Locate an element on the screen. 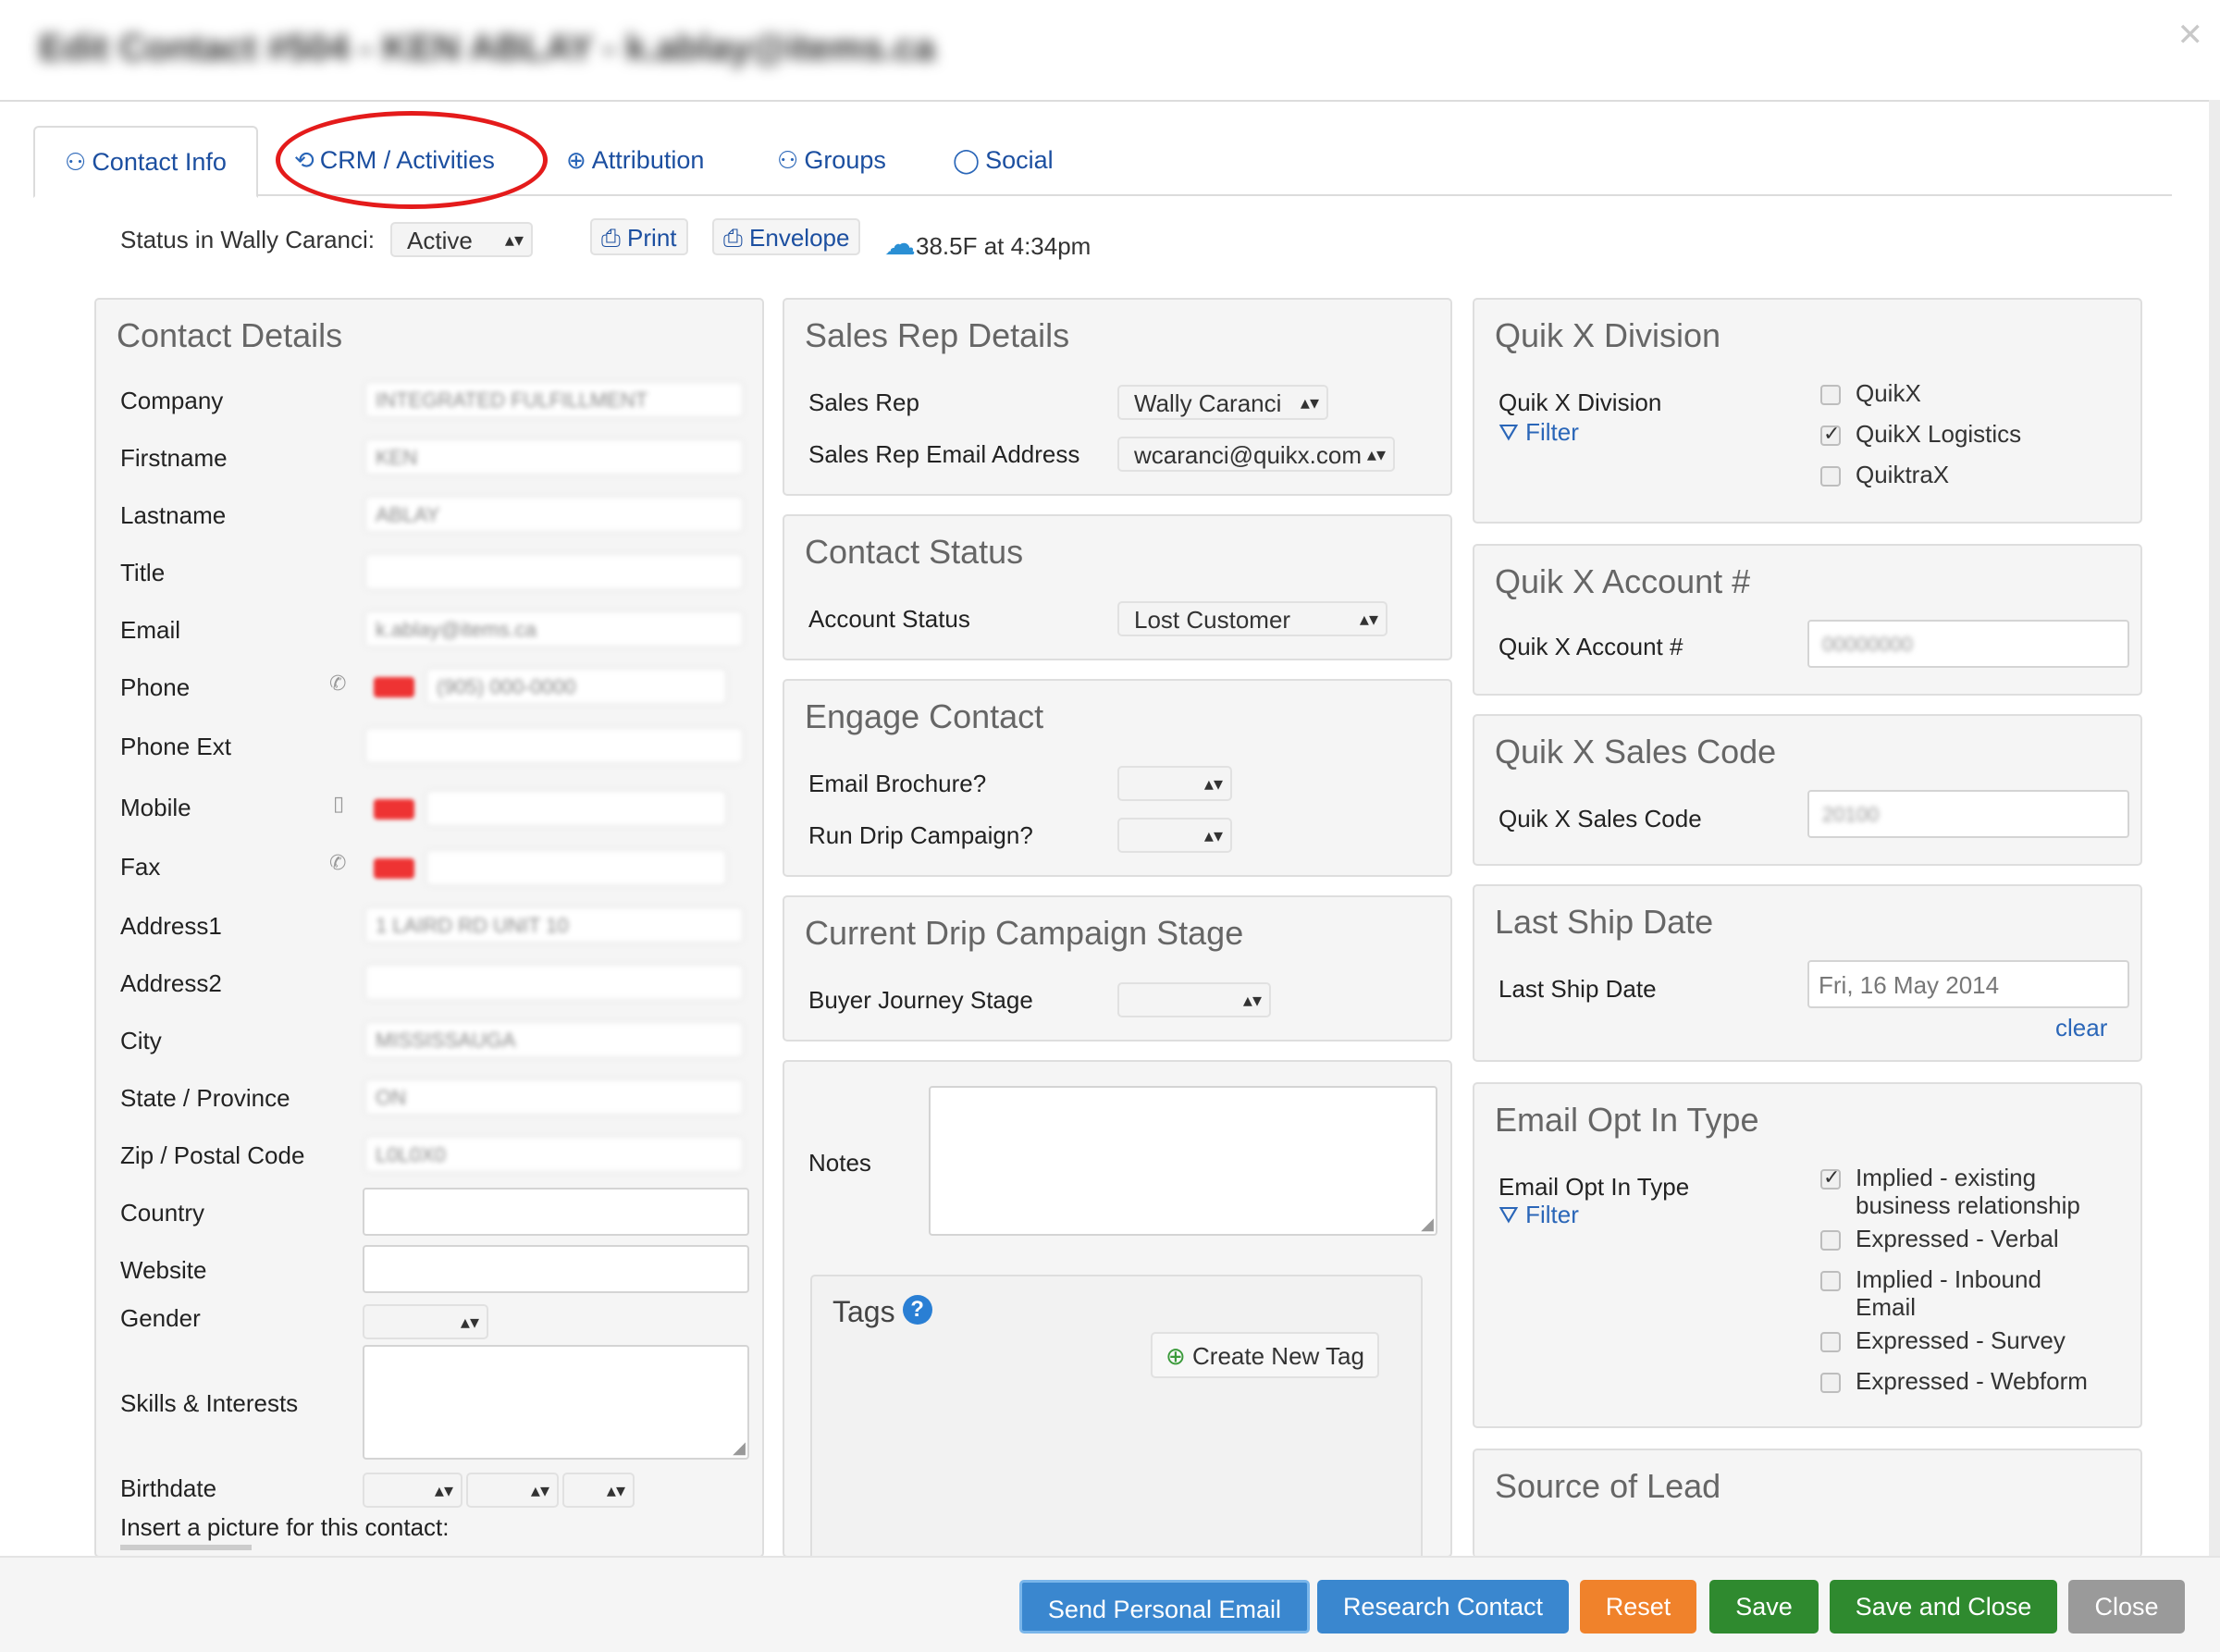 The image size is (2220, 1652). opt-in-checkbox-expressed-verbal is located at coordinates (1831, 1240).